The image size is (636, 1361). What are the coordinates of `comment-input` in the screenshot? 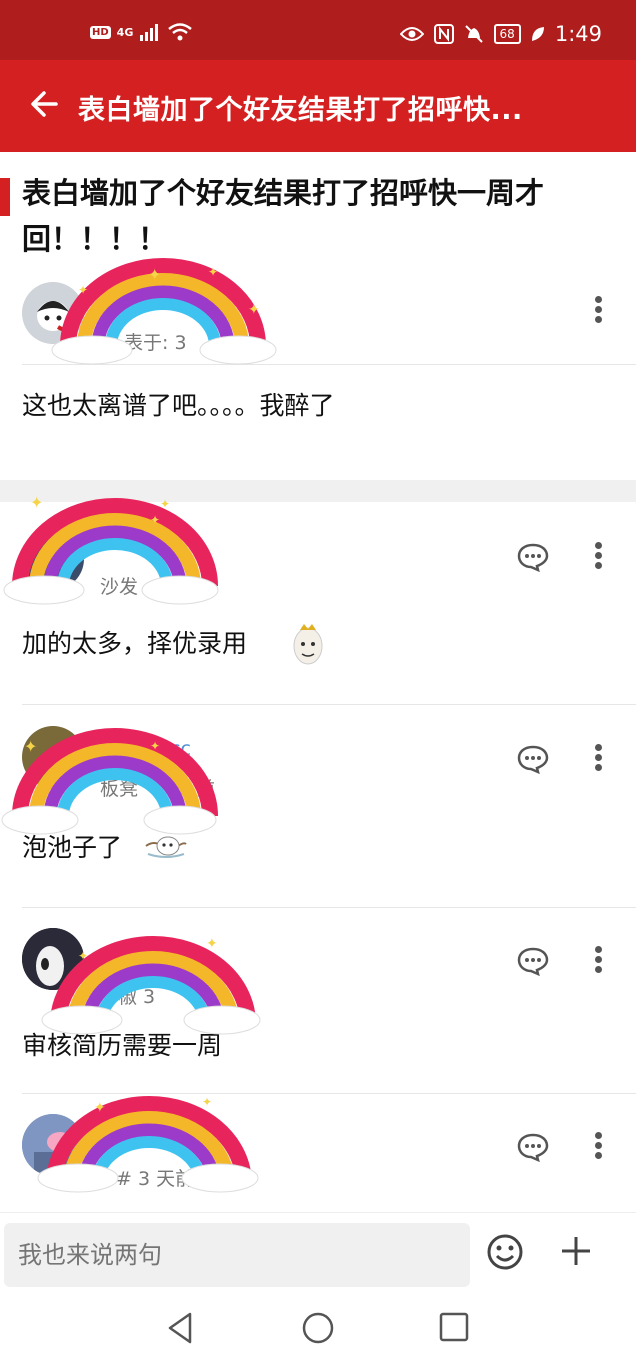 It's located at (237, 1255).